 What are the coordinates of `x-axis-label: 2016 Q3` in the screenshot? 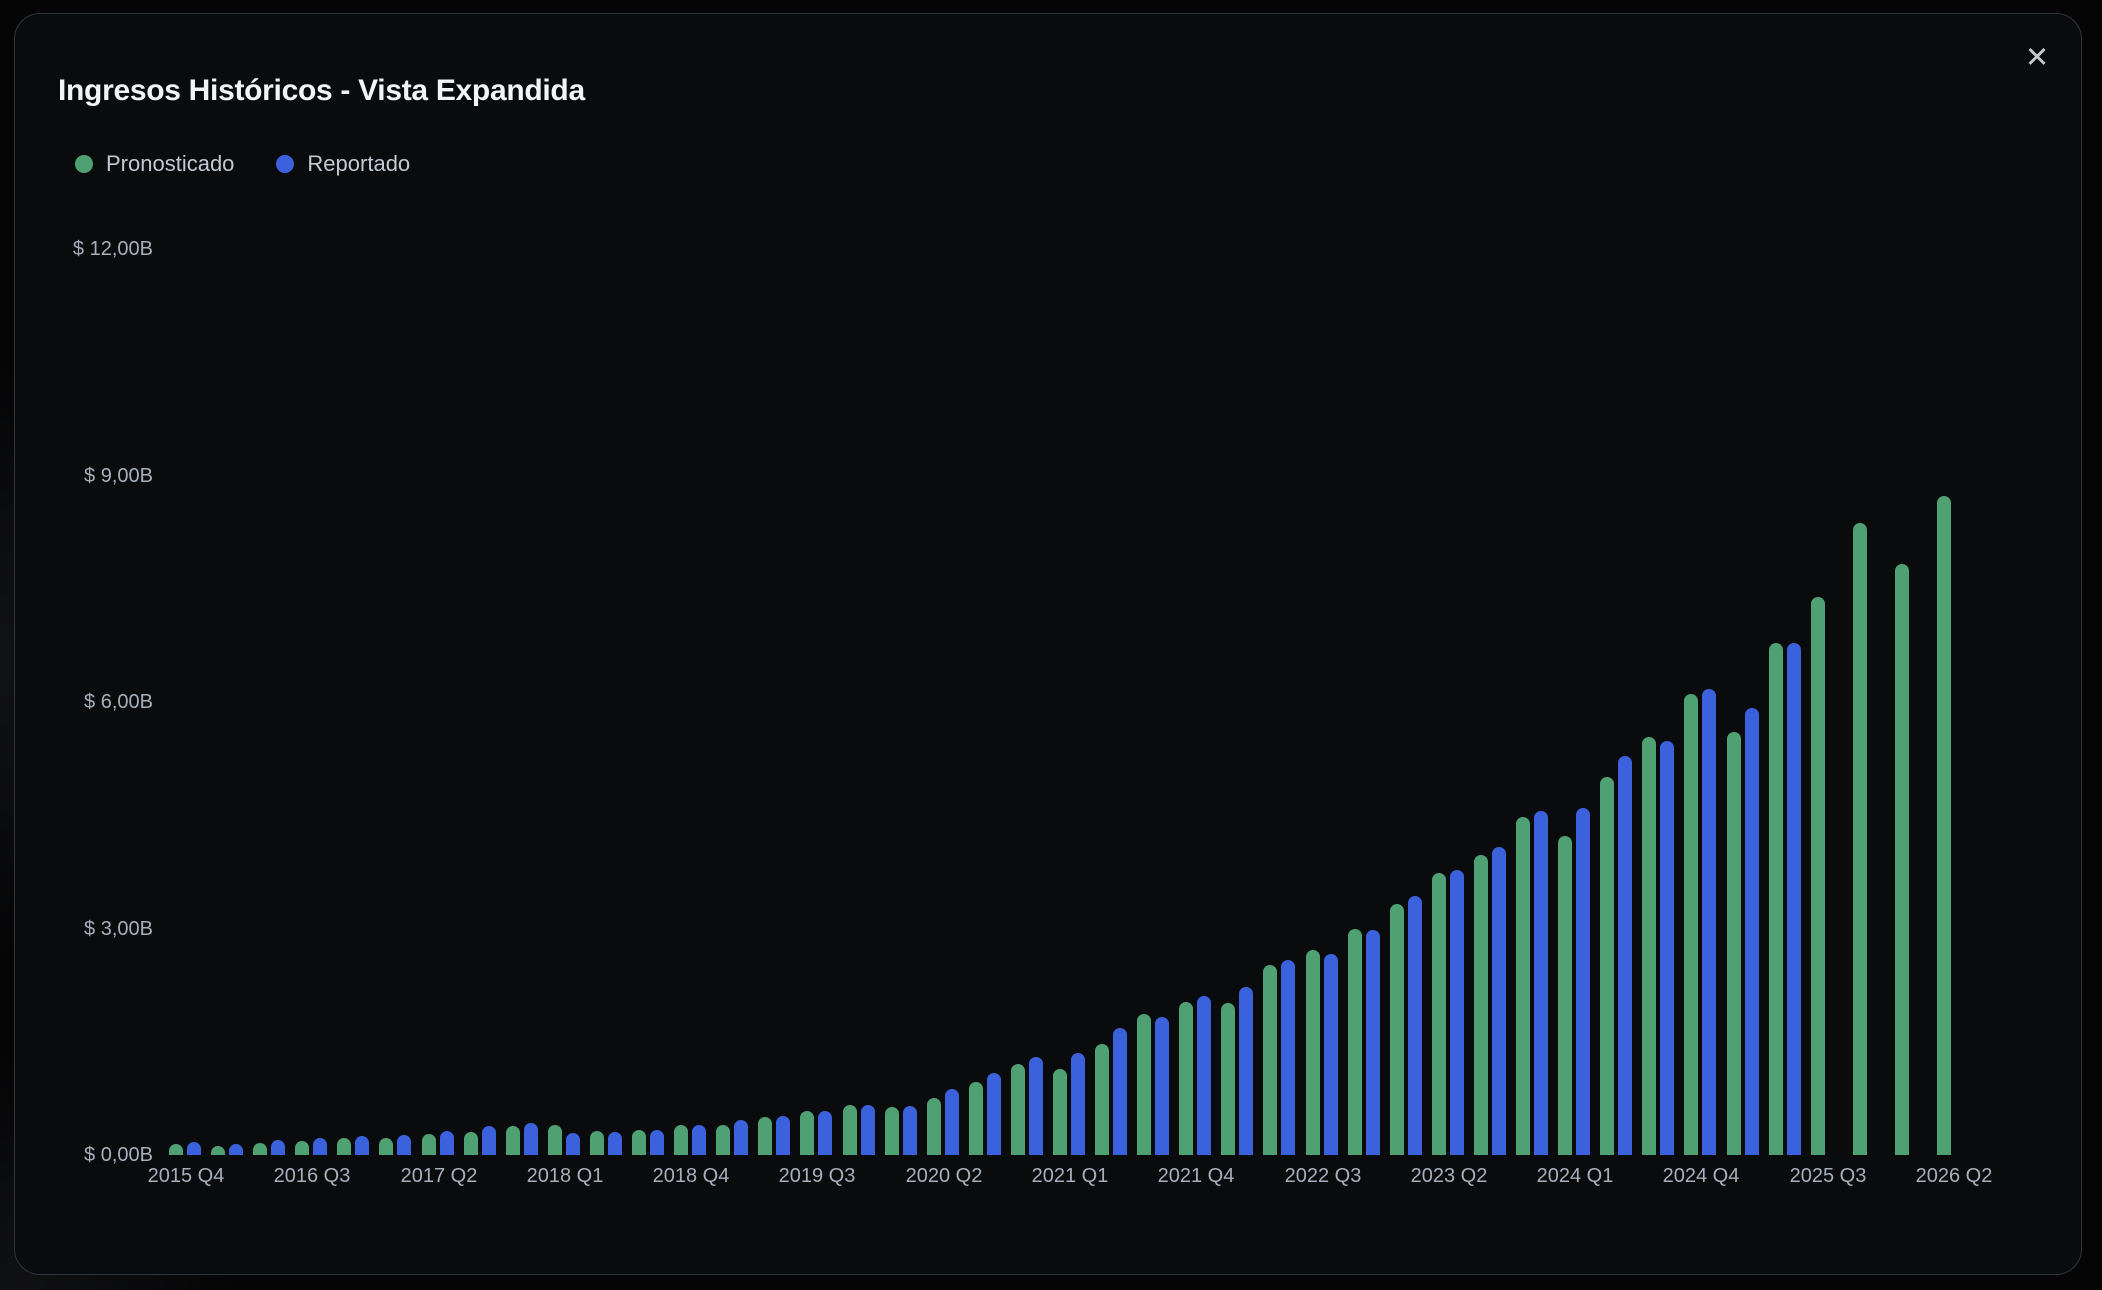 It's located at (312, 1176).